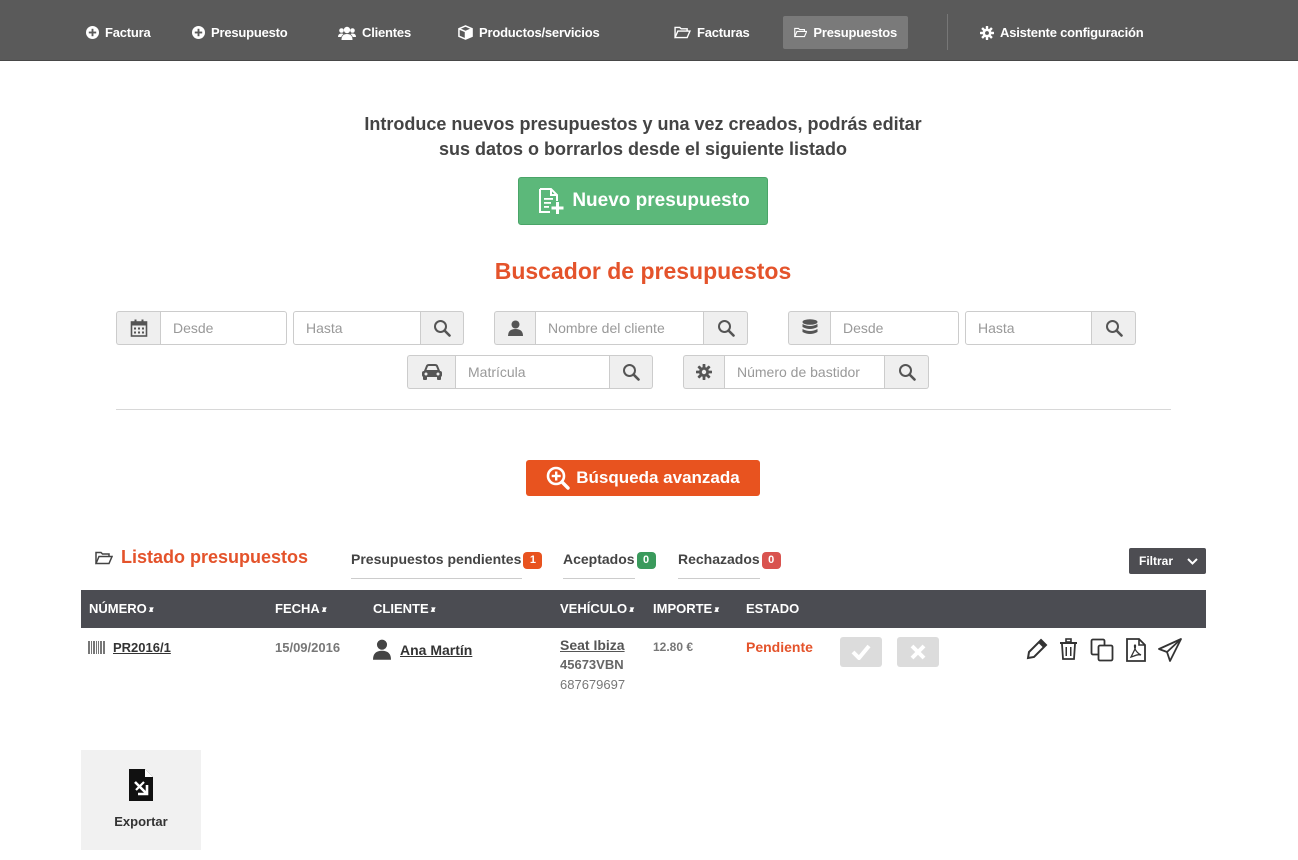  I want to click on nav-divider, so click(947, 32).